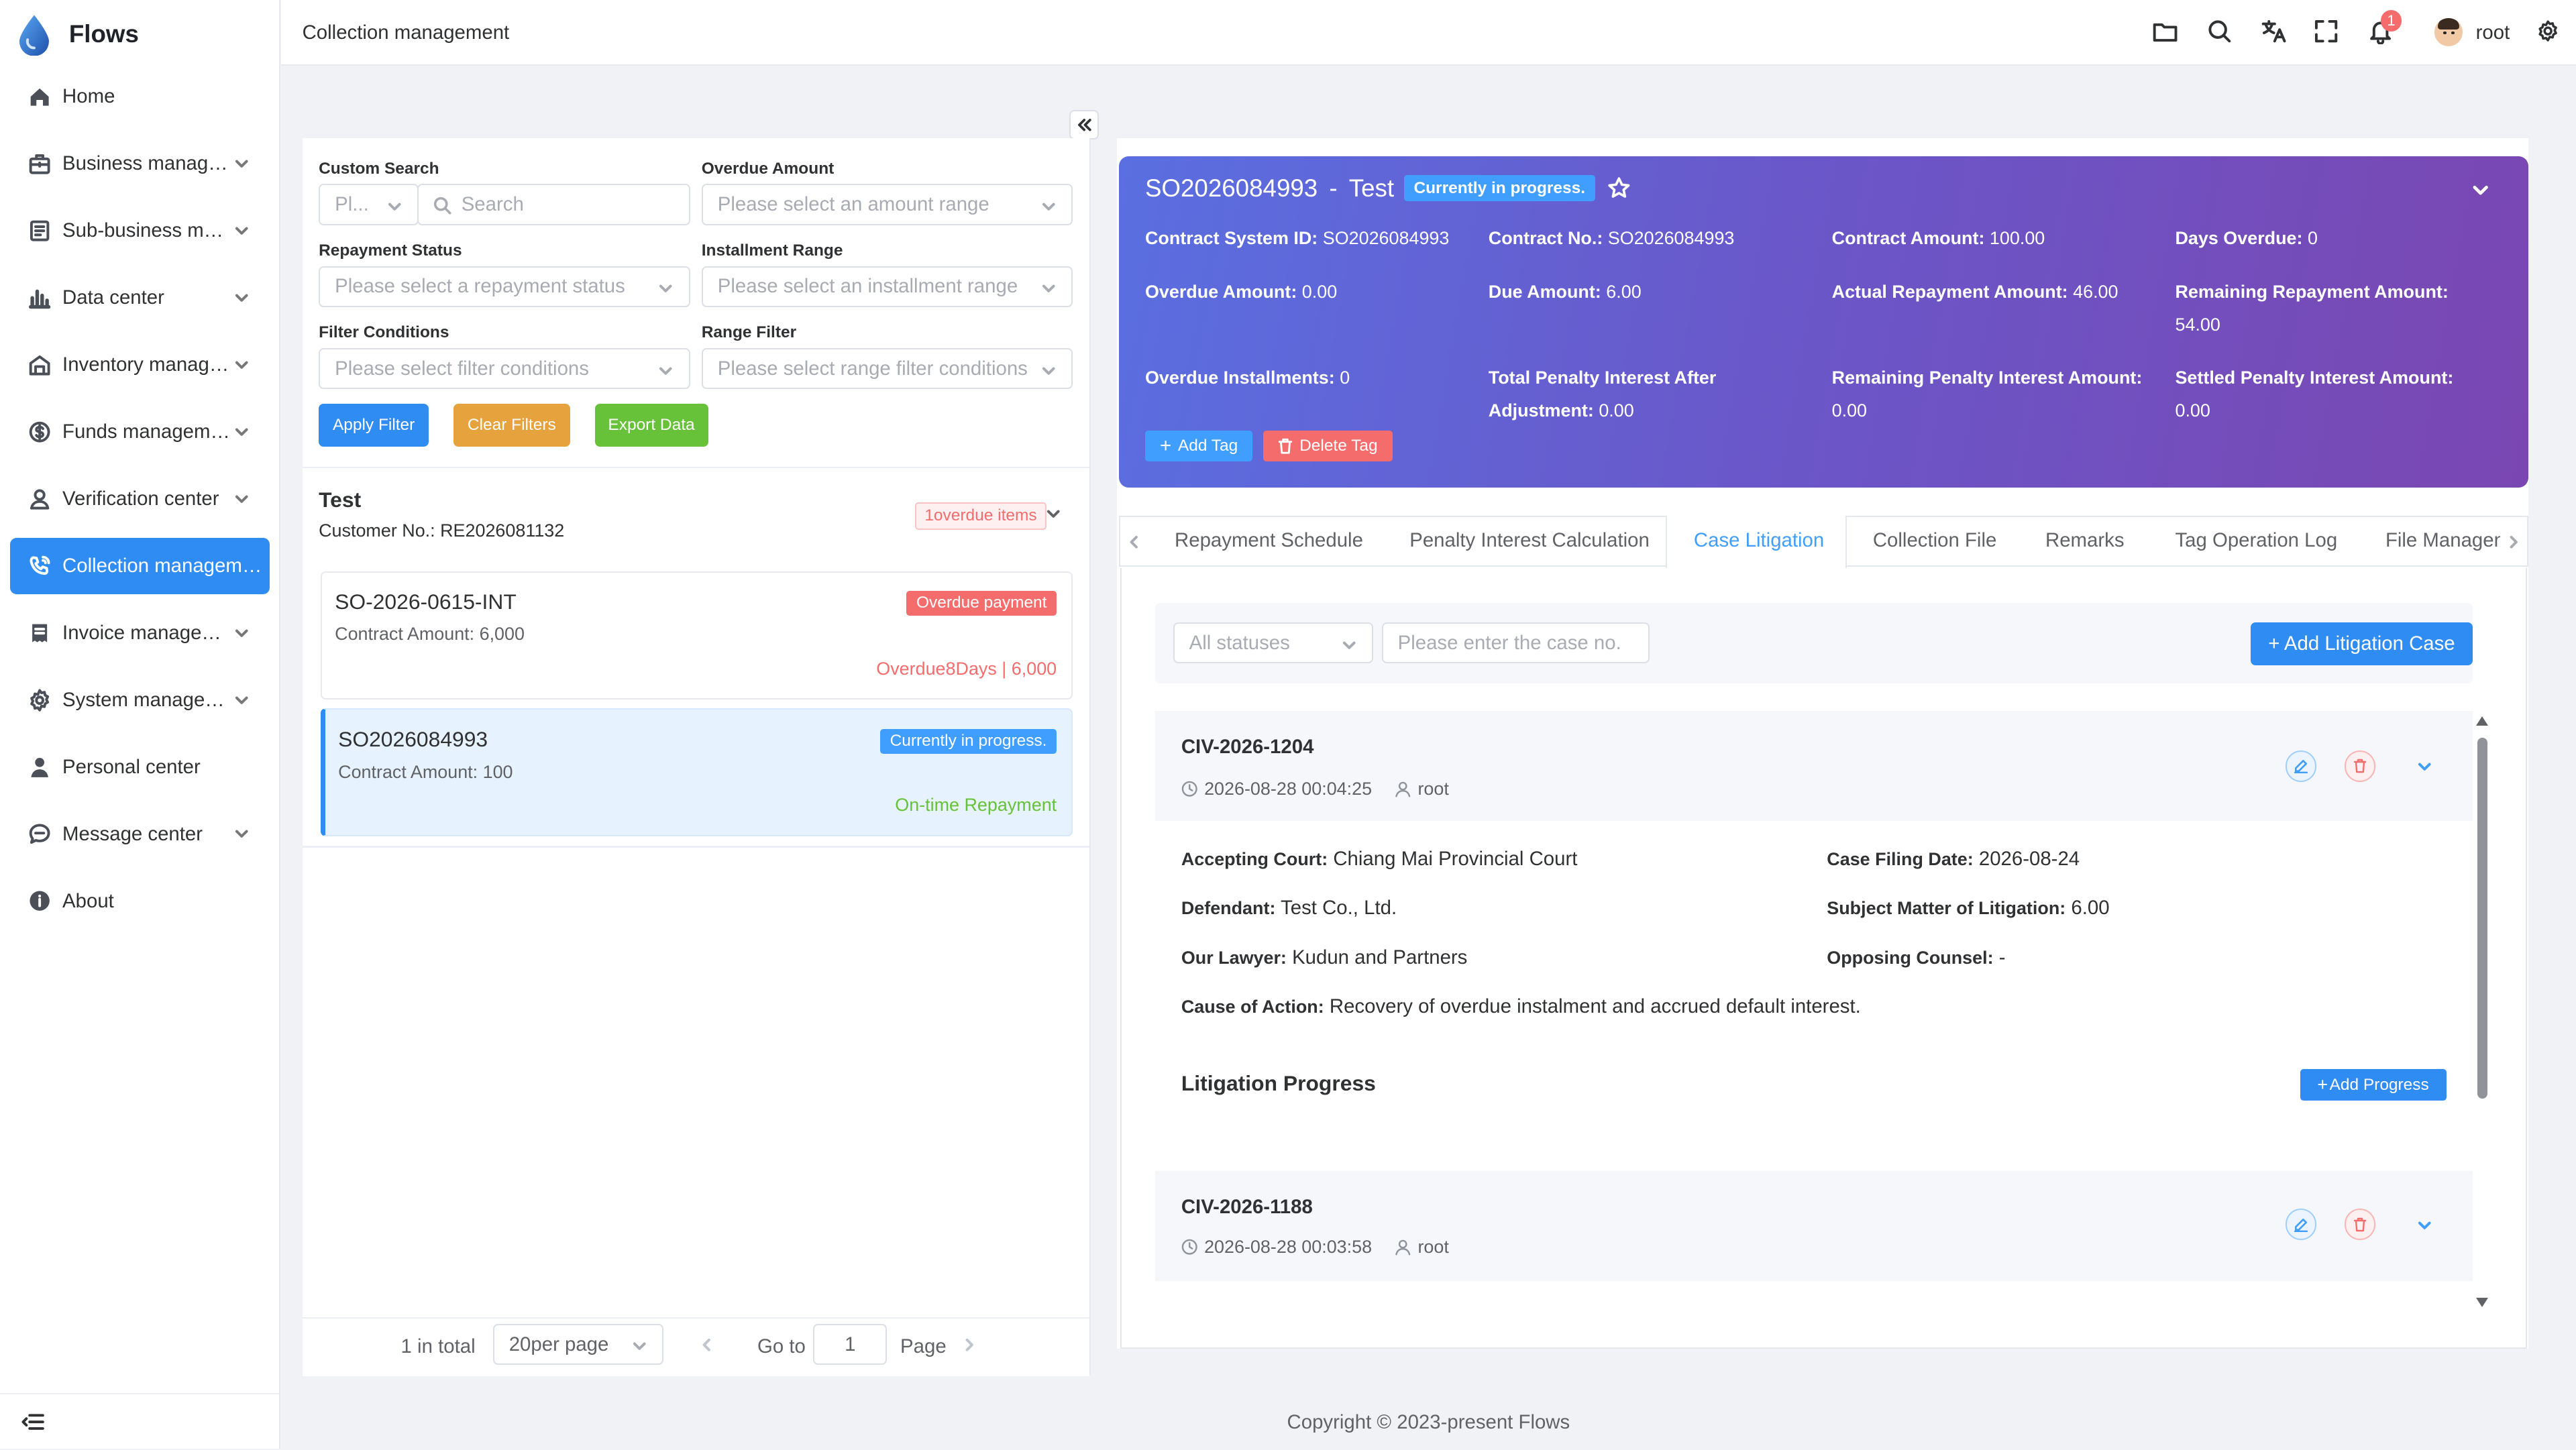  I want to click on app-logo: Flows, so click(77, 34).